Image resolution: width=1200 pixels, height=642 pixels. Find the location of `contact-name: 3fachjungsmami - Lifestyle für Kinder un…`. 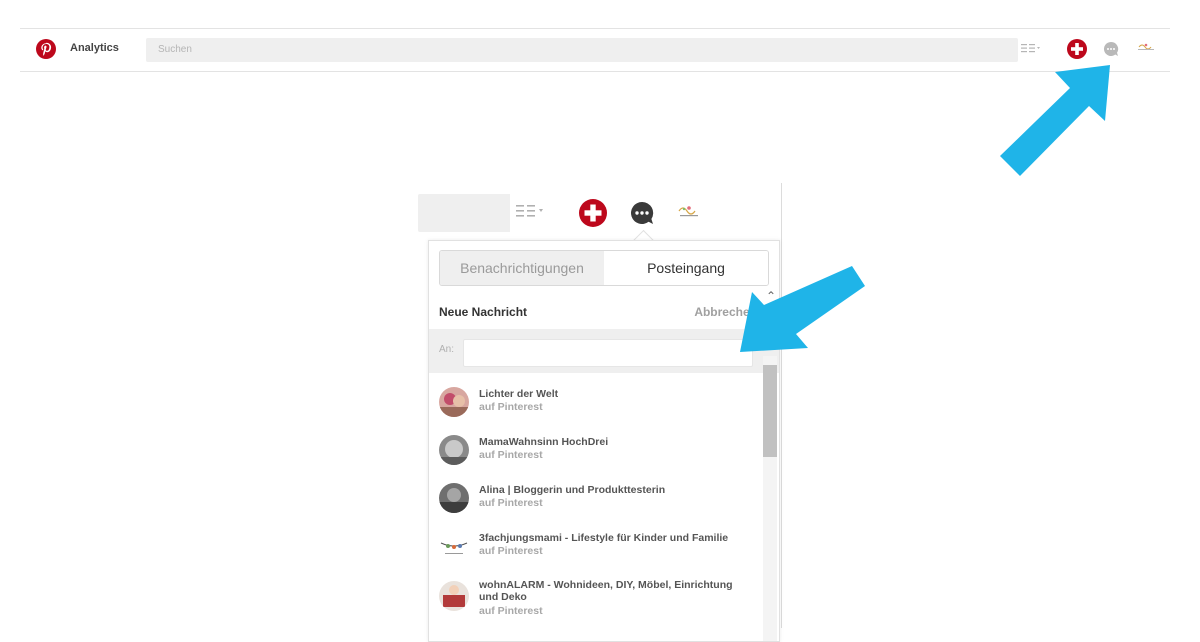

contact-name: 3fachjungsmami - Lifestyle für Kinder un… is located at coordinates (604, 538).